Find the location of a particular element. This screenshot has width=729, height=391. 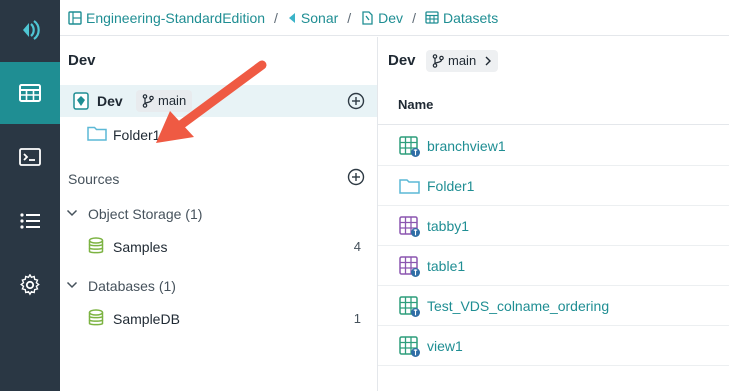

dataset-name: Folder1 is located at coordinates (451, 186).